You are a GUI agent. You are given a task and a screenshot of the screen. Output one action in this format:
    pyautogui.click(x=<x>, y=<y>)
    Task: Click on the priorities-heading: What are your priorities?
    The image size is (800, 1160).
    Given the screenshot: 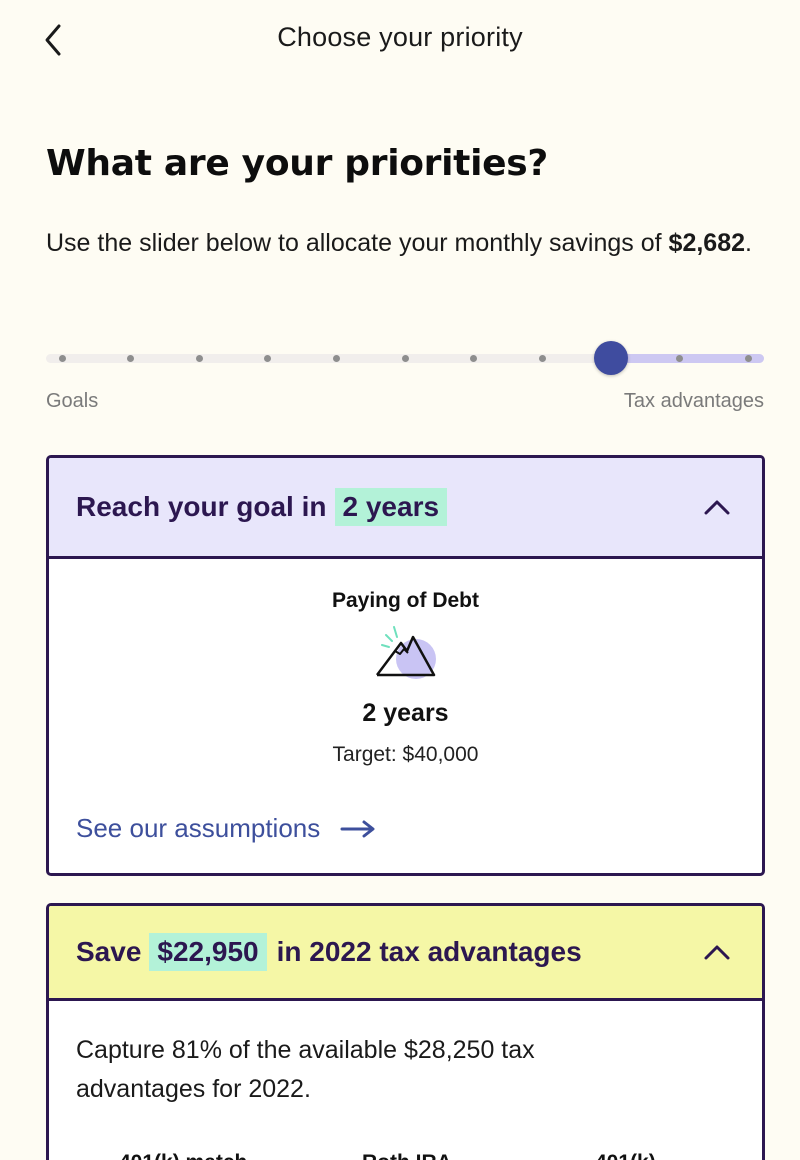 What is the action you would take?
    pyautogui.click(x=297, y=163)
    